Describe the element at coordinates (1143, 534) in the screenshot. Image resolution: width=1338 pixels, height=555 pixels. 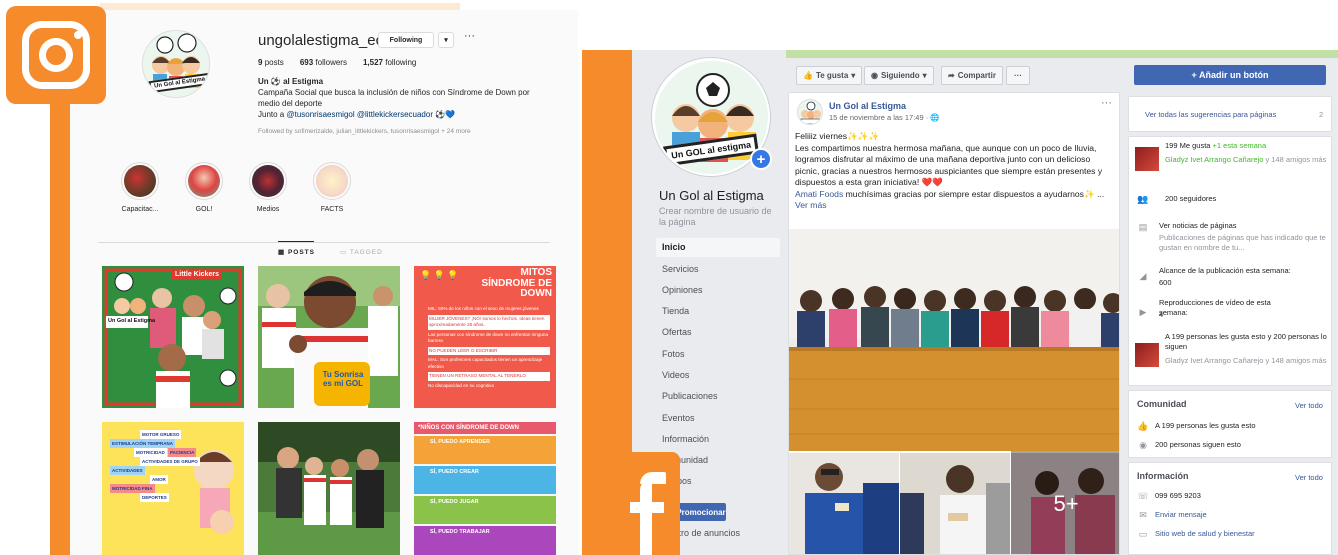
I see `website-icon: ▭` at that location.